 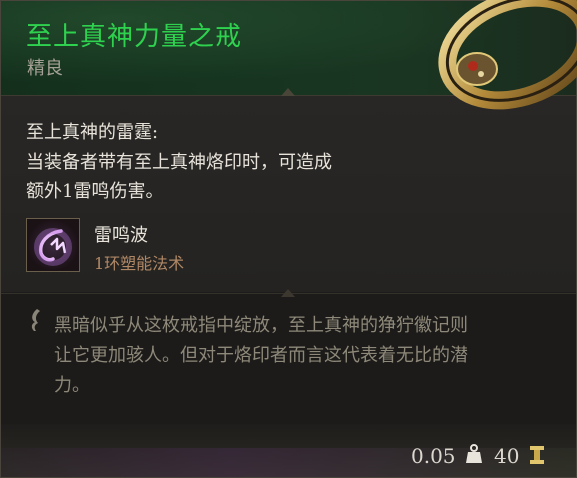 What do you see at coordinates (537, 455) in the screenshot?
I see `gold-coin-icon` at bounding box center [537, 455].